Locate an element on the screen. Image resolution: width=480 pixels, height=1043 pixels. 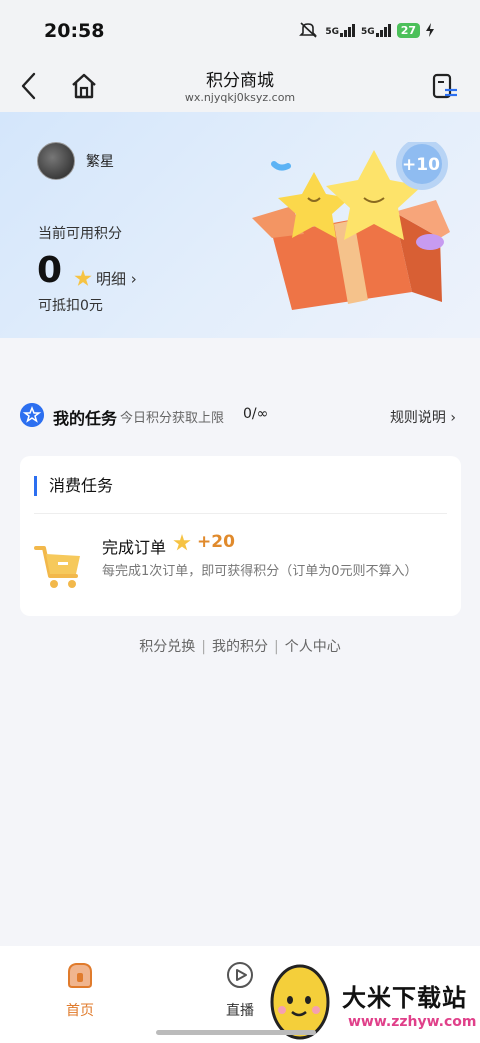
order-task-description: 每完成1次订单，即可获得积分（订单为0元则不算入） is located at coordinates (260, 571).